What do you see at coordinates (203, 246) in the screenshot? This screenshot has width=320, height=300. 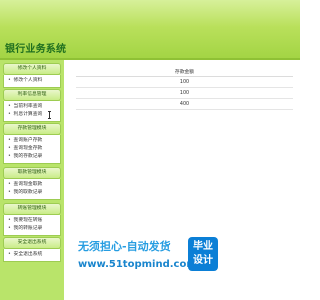 I see `watermark-badge-line1: 毕业` at bounding box center [203, 246].